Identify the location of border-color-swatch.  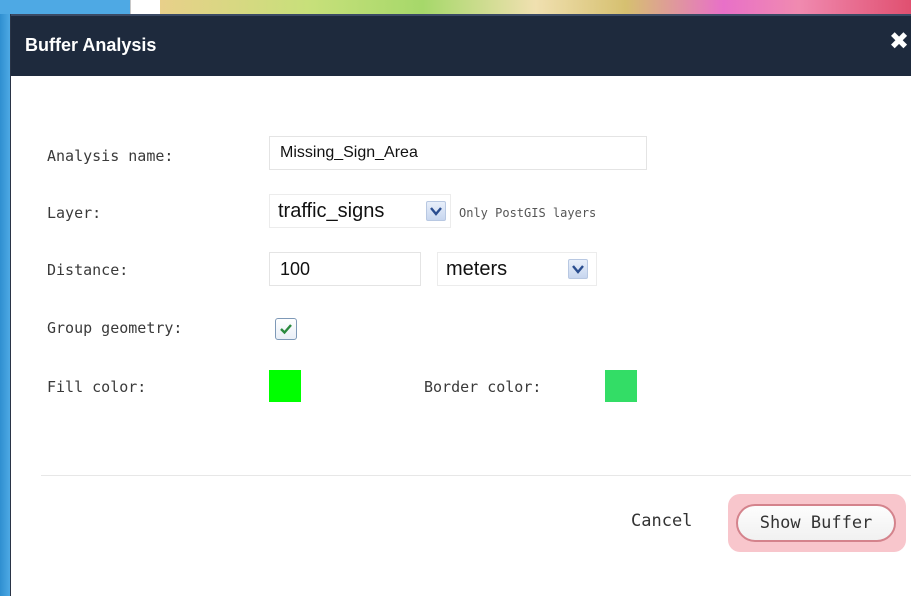
(621, 386).